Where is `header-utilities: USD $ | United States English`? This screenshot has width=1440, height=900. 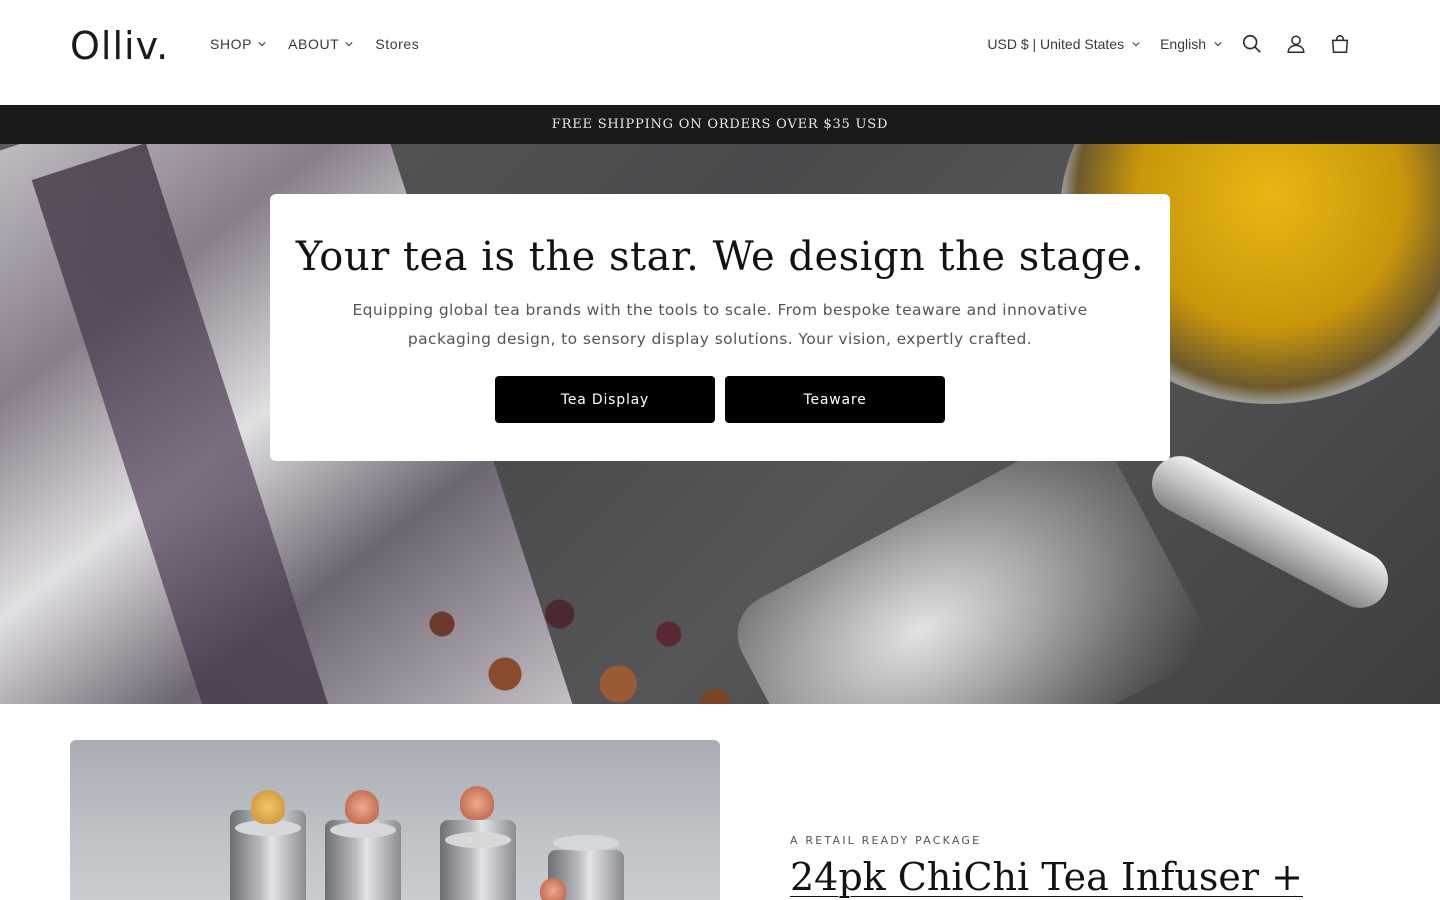 header-utilities: USD $ | United States English is located at coordinates (1174, 44).